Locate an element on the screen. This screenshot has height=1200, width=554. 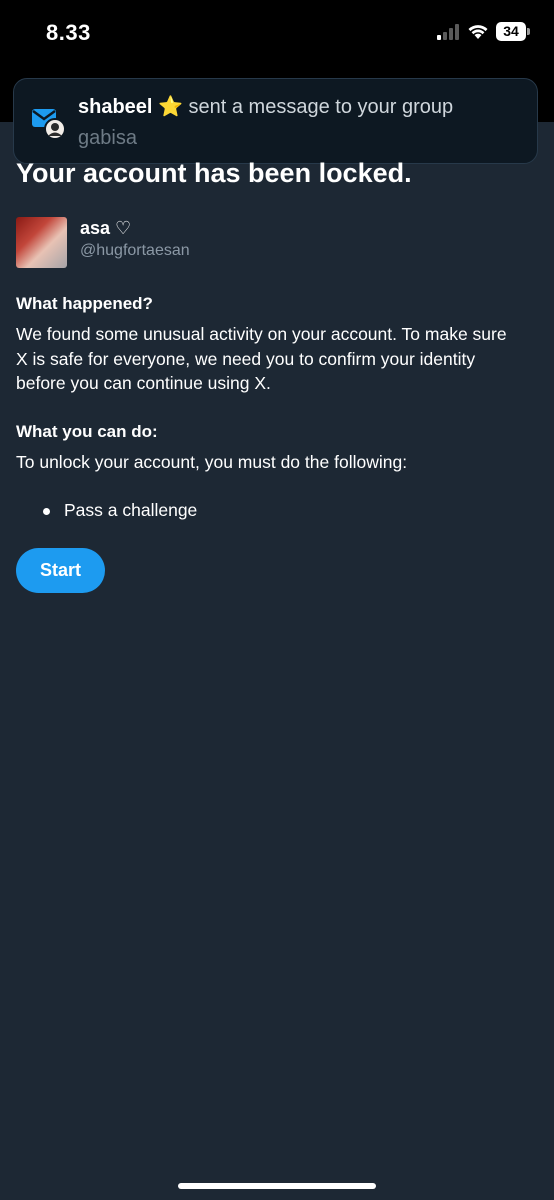
notification-text: shabeel ⭐ sent a message to your group is located at coordinates (265, 106).